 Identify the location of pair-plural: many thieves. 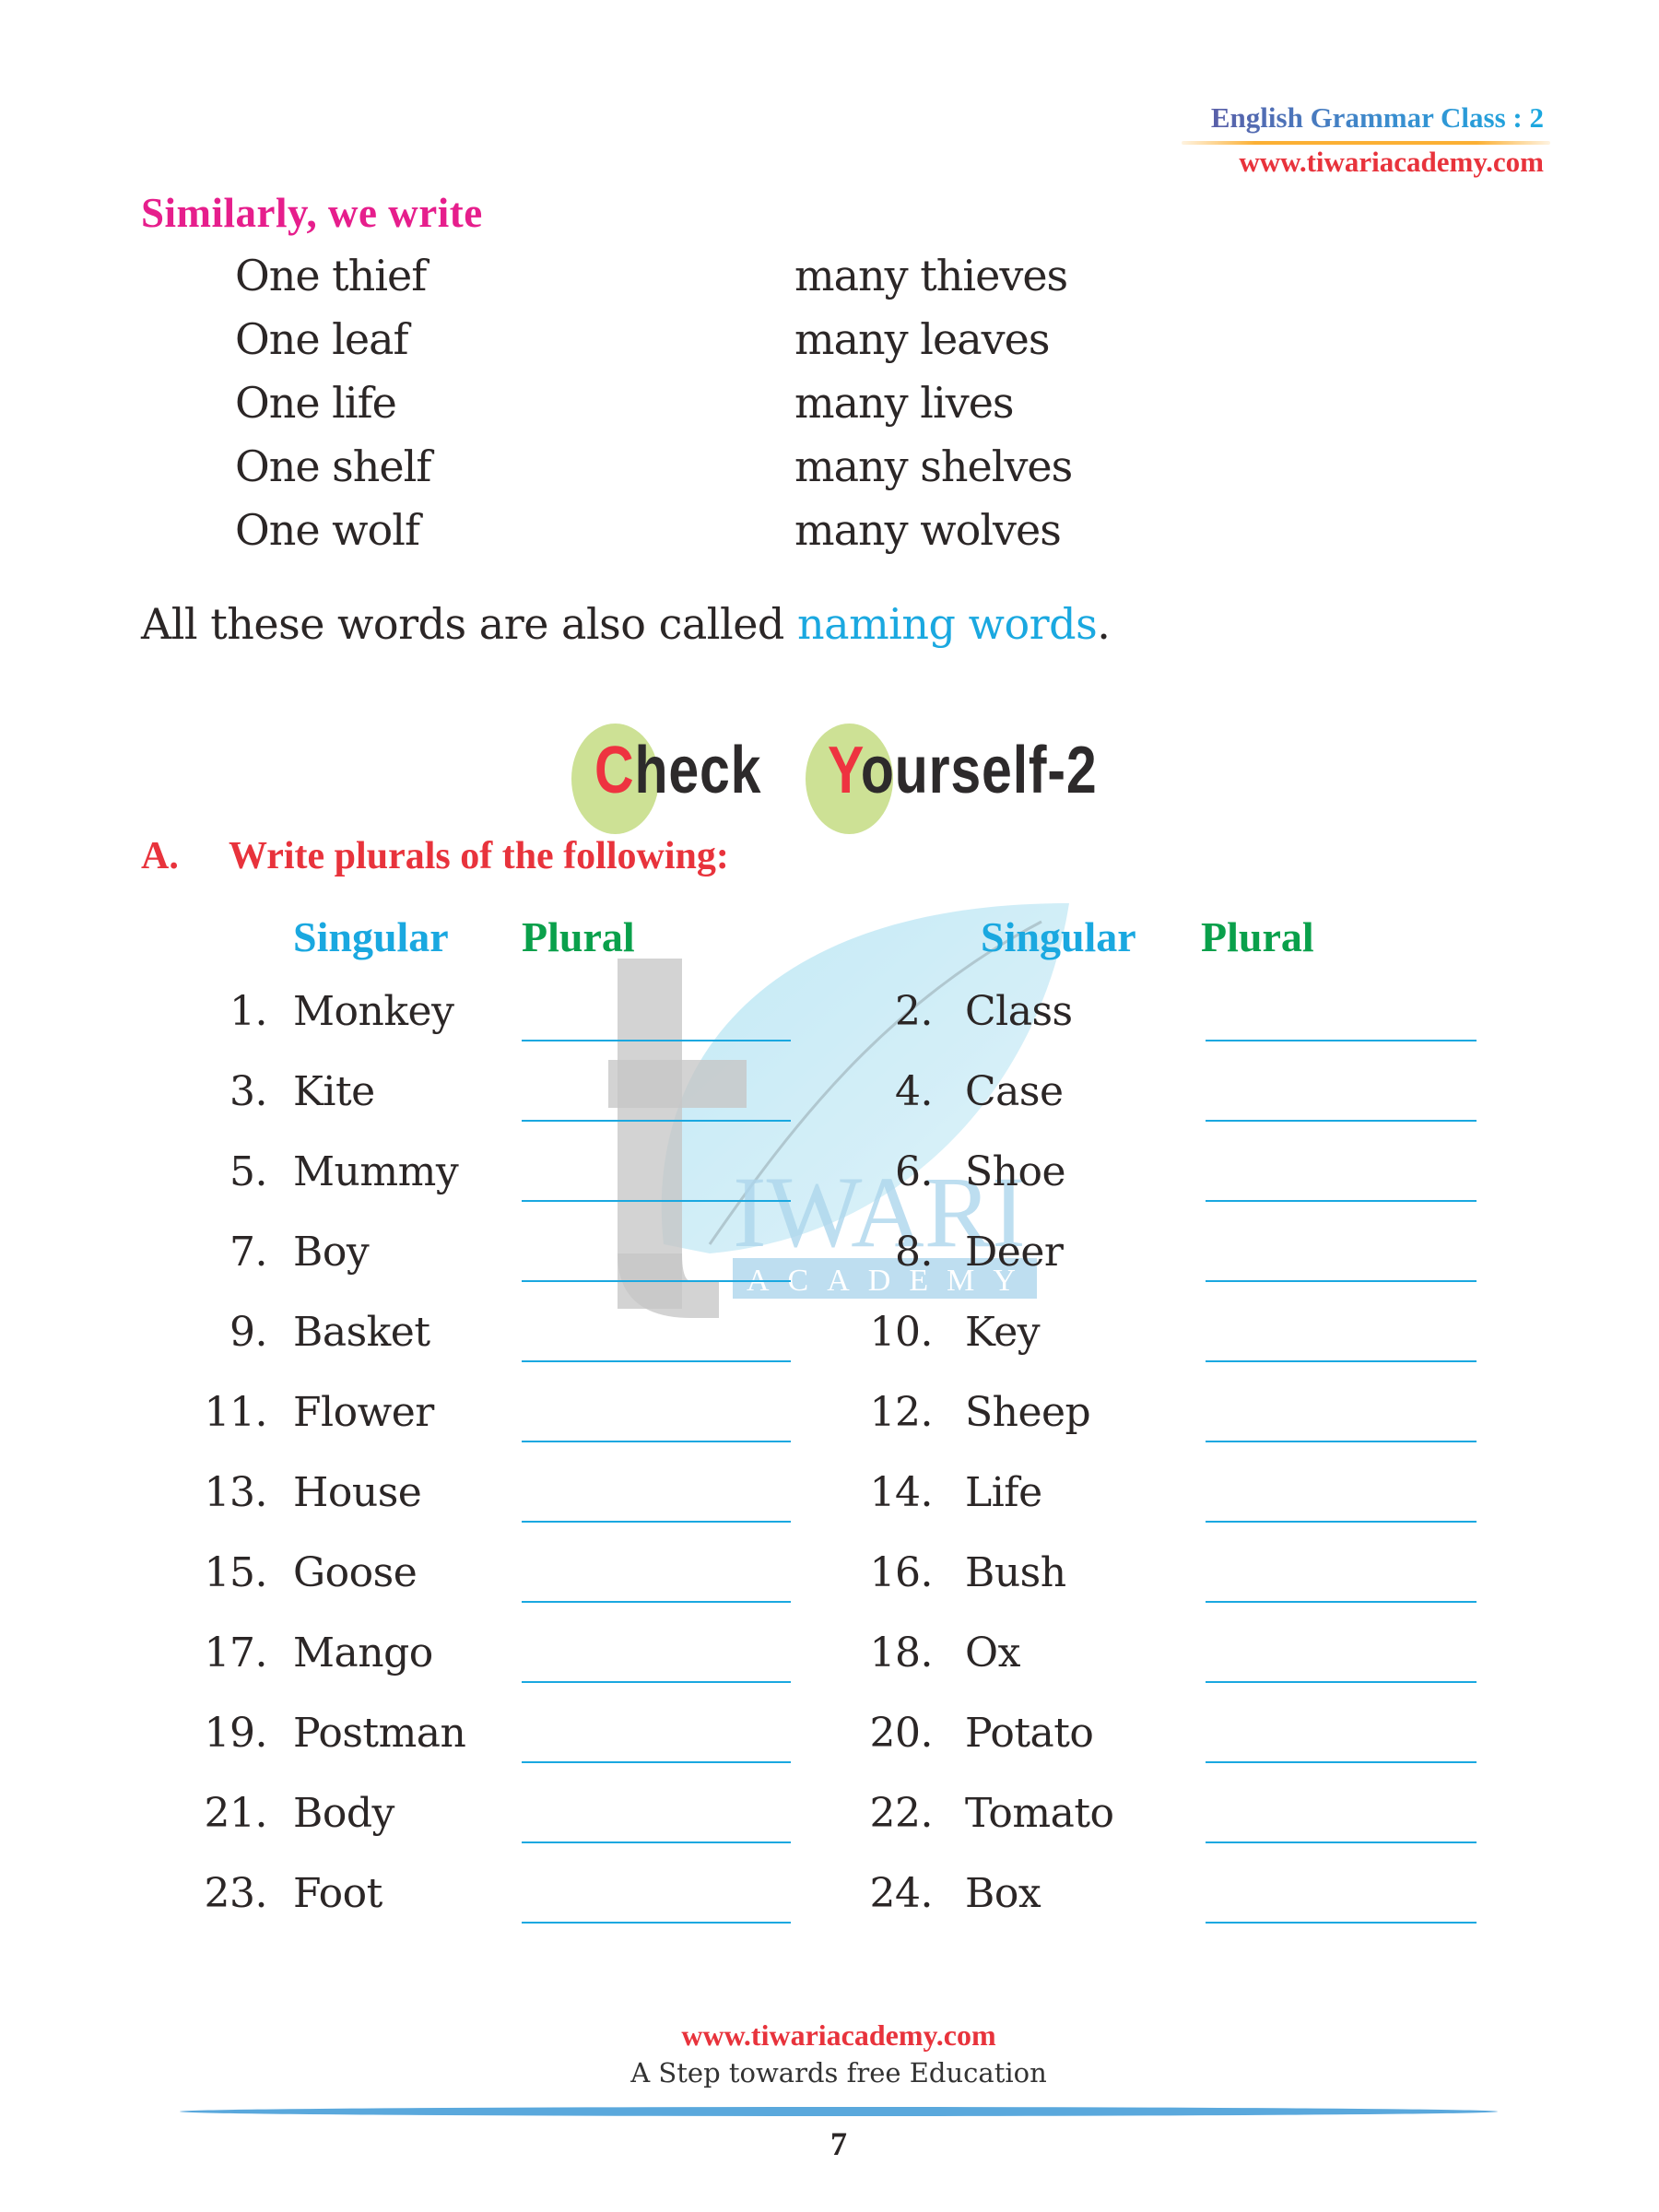
(931, 275).